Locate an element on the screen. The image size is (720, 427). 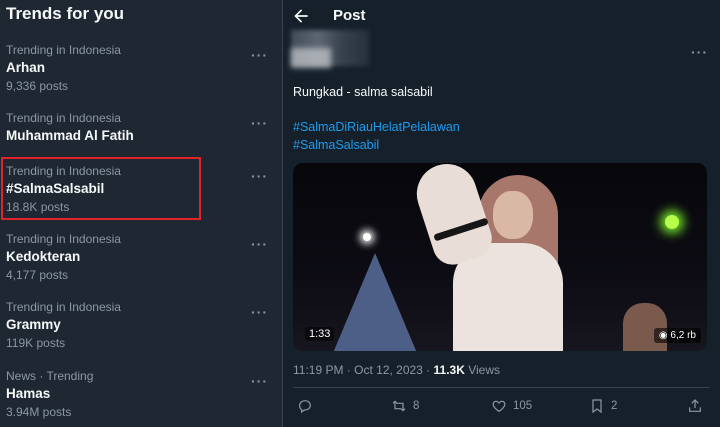
repost-button: 8 is located at coordinates (405, 406).